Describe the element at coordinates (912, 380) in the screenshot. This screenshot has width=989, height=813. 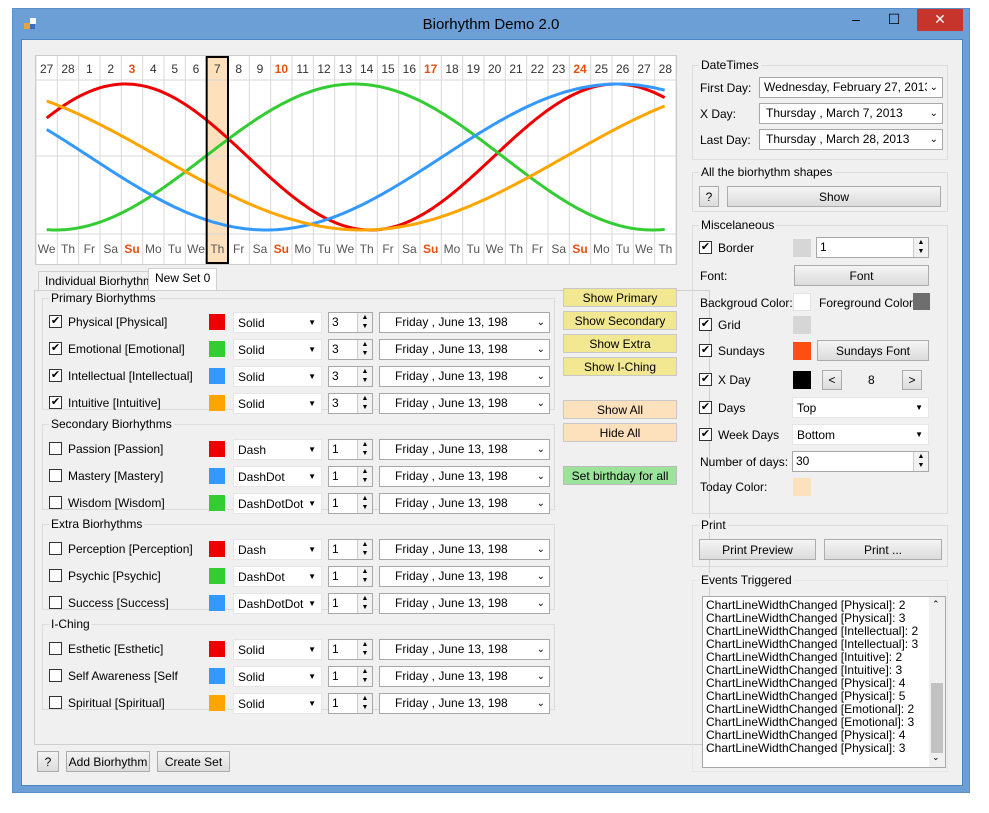
I see `x-day-next-button: >` at that location.